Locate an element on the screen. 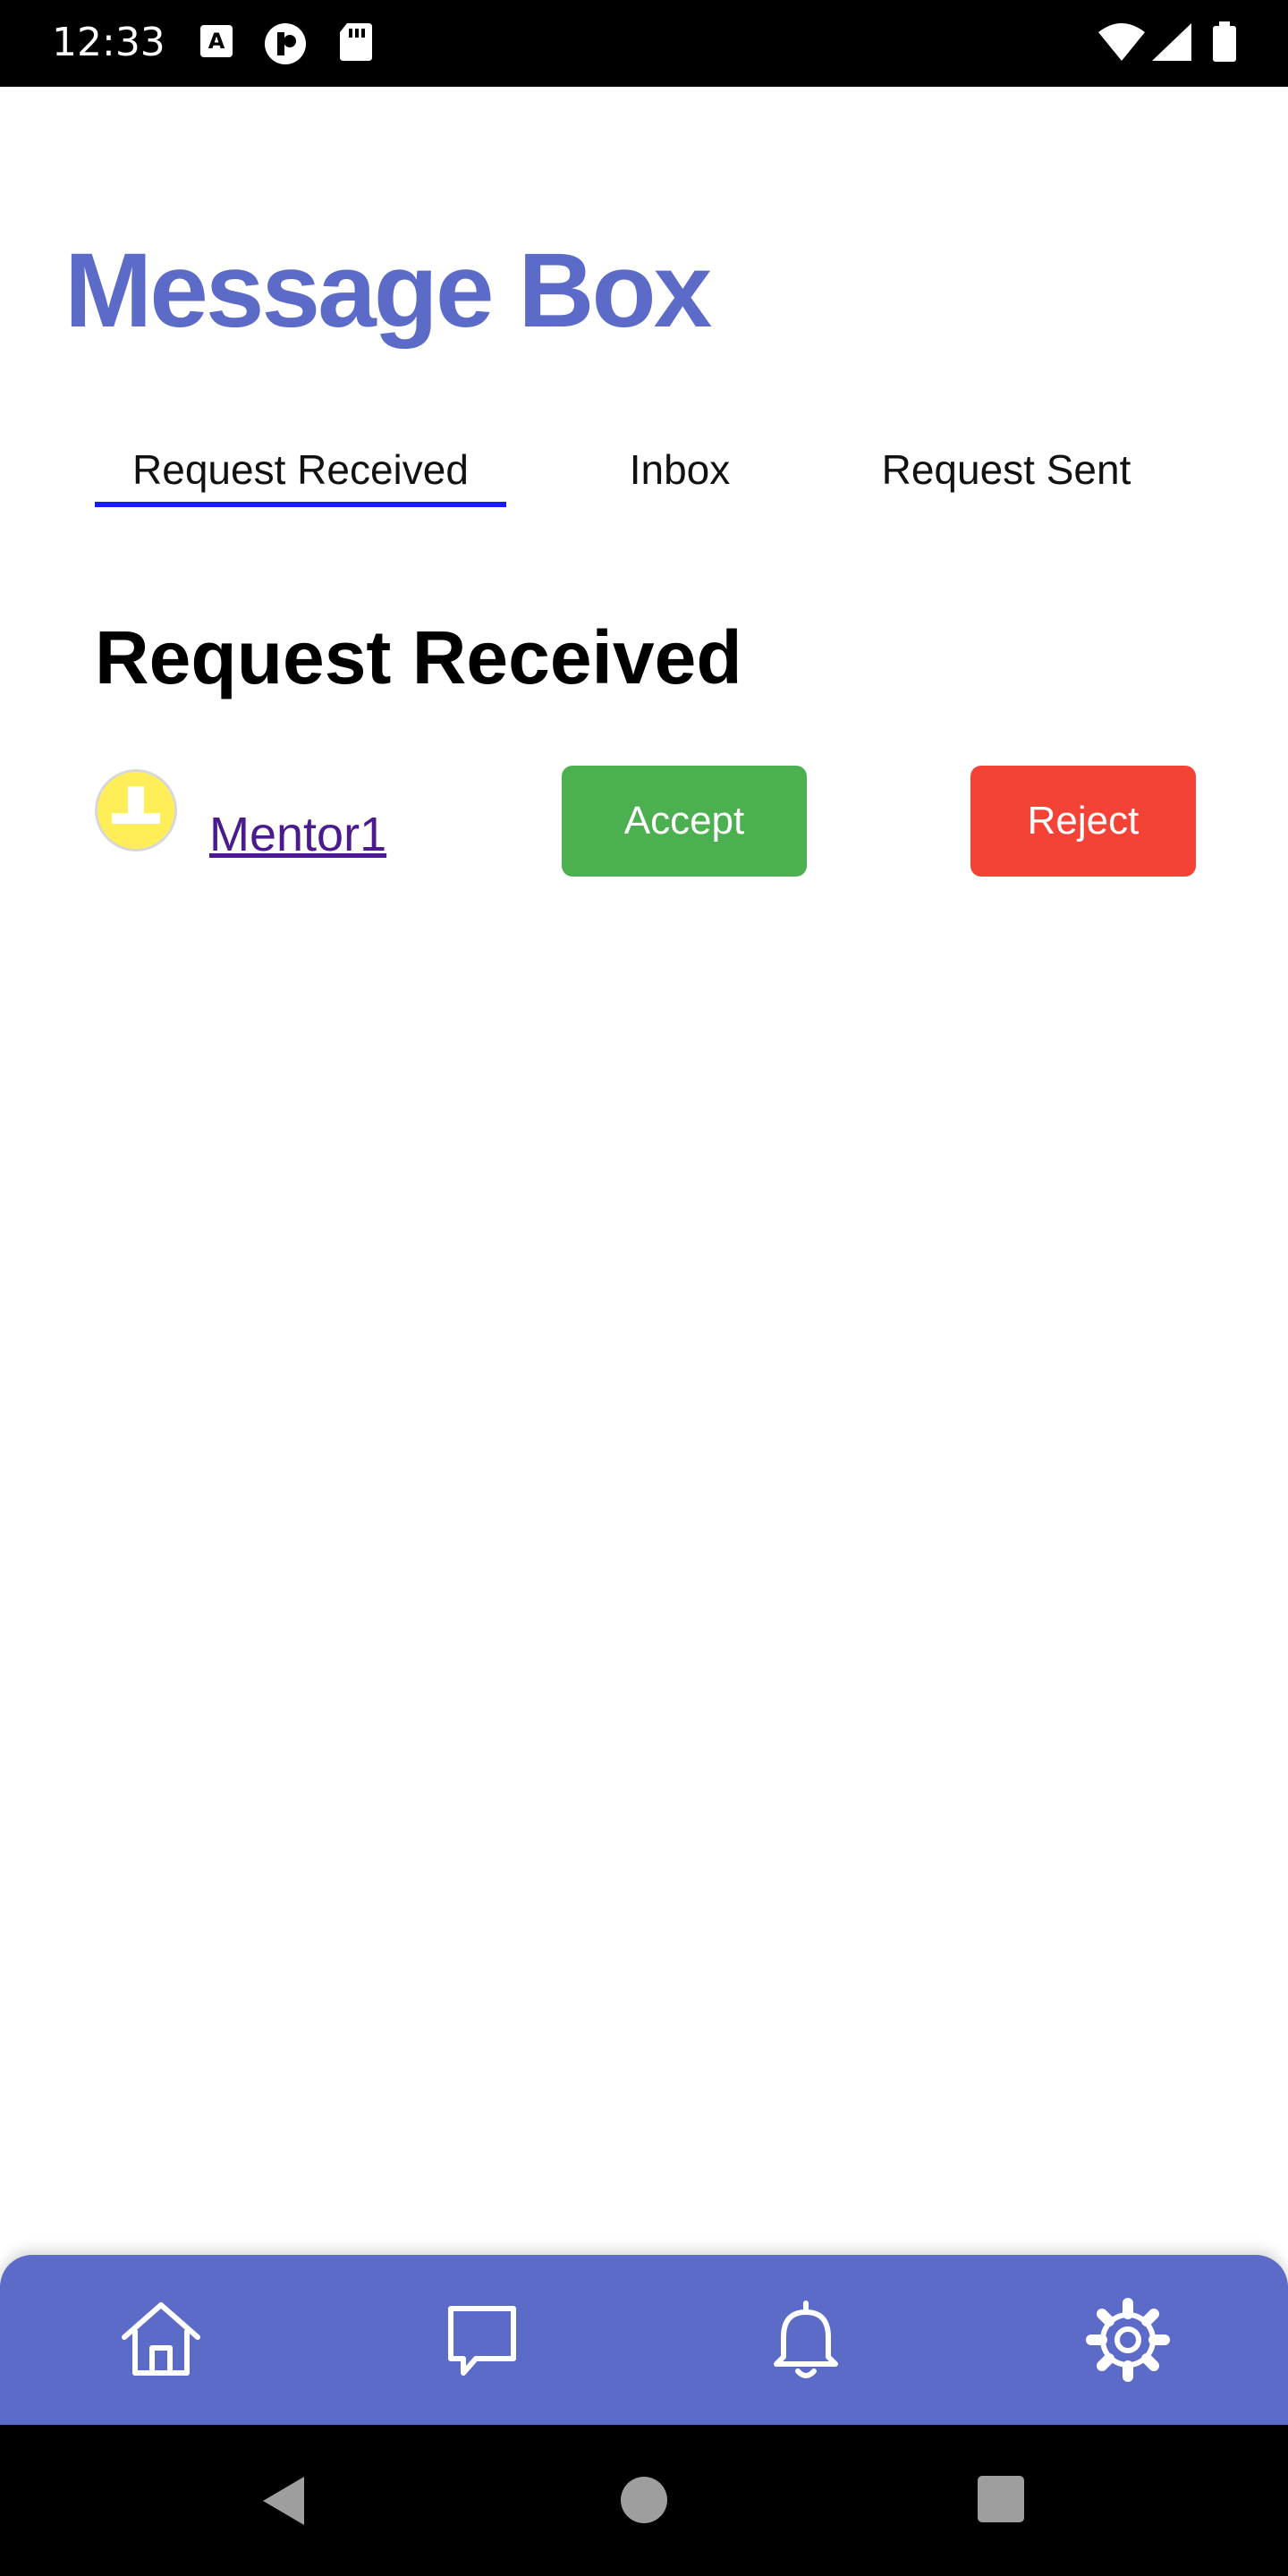 Image resolution: width=1288 pixels, height=2576 pixels. home-icon is located at coordinates (161, 2340).